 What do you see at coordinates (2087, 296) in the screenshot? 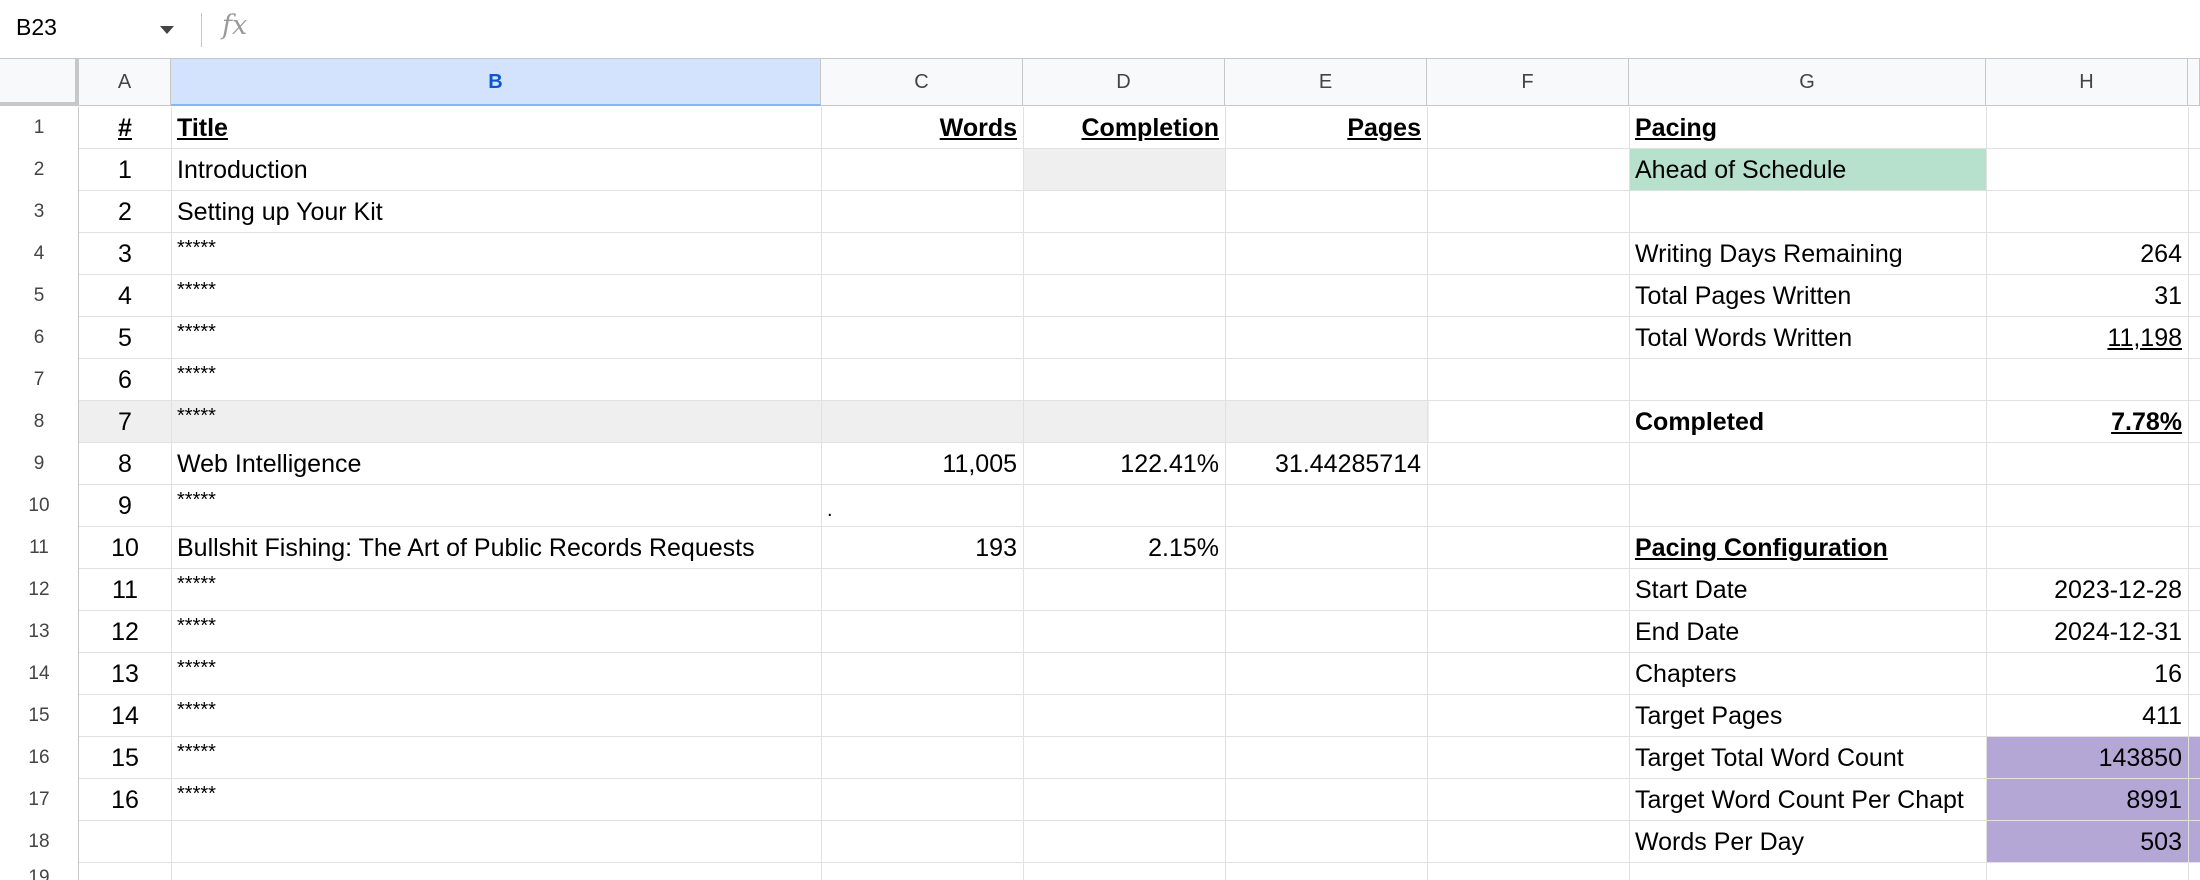
I see `total-pages-value: 31` at bounding box center [2087, 296].